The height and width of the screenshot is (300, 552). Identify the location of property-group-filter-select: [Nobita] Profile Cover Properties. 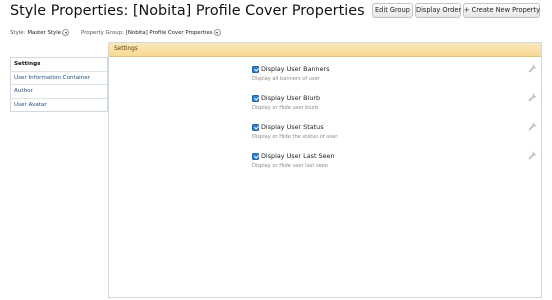
(169, 33).